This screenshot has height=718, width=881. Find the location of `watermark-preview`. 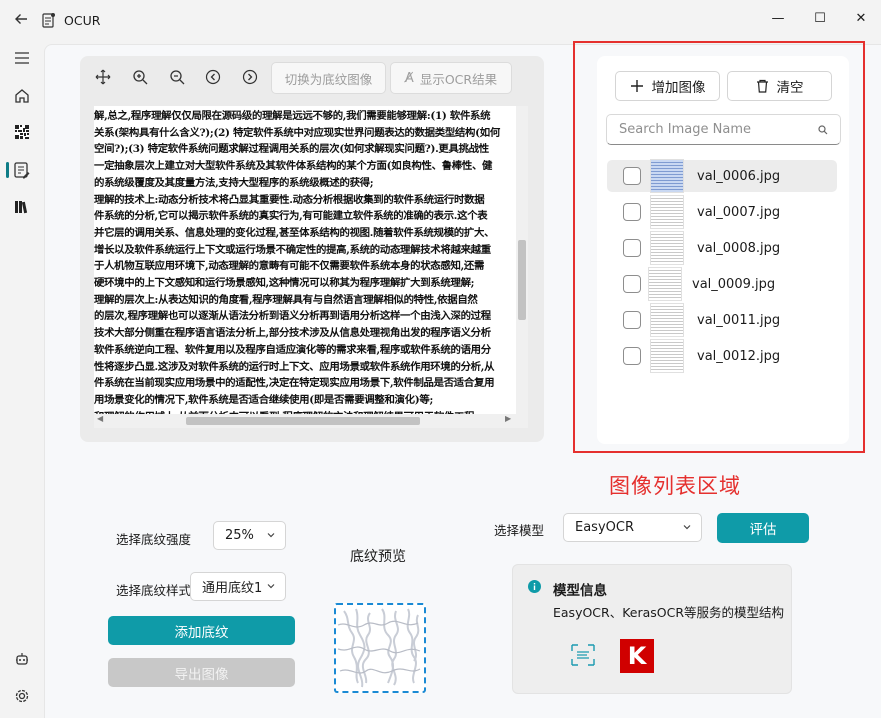

watermark-preview is located at coordinates (380, 648).